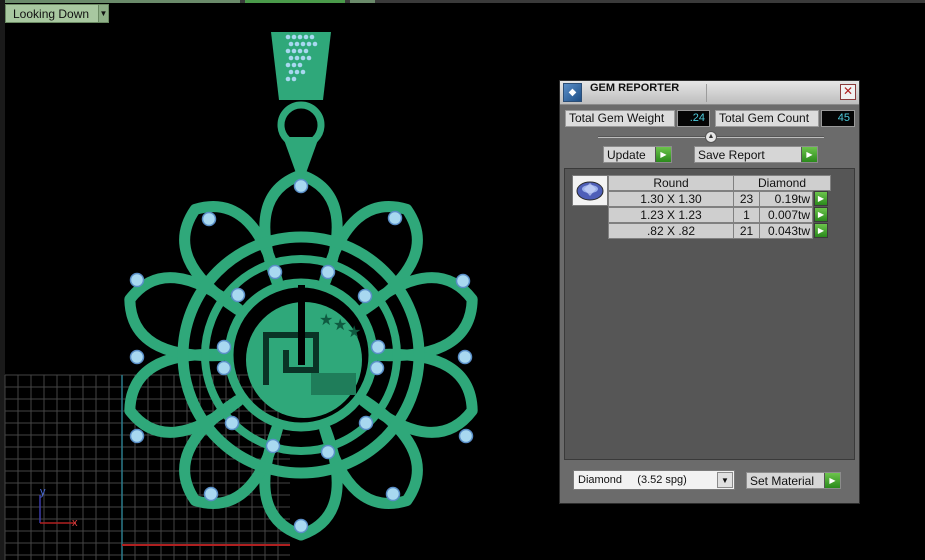 This screenshot has width=925, height=560. What do you see at coordinates (58, 507) in the screenshot?
I see `axis-gizmo: y x` at bounding box center [58, 507].